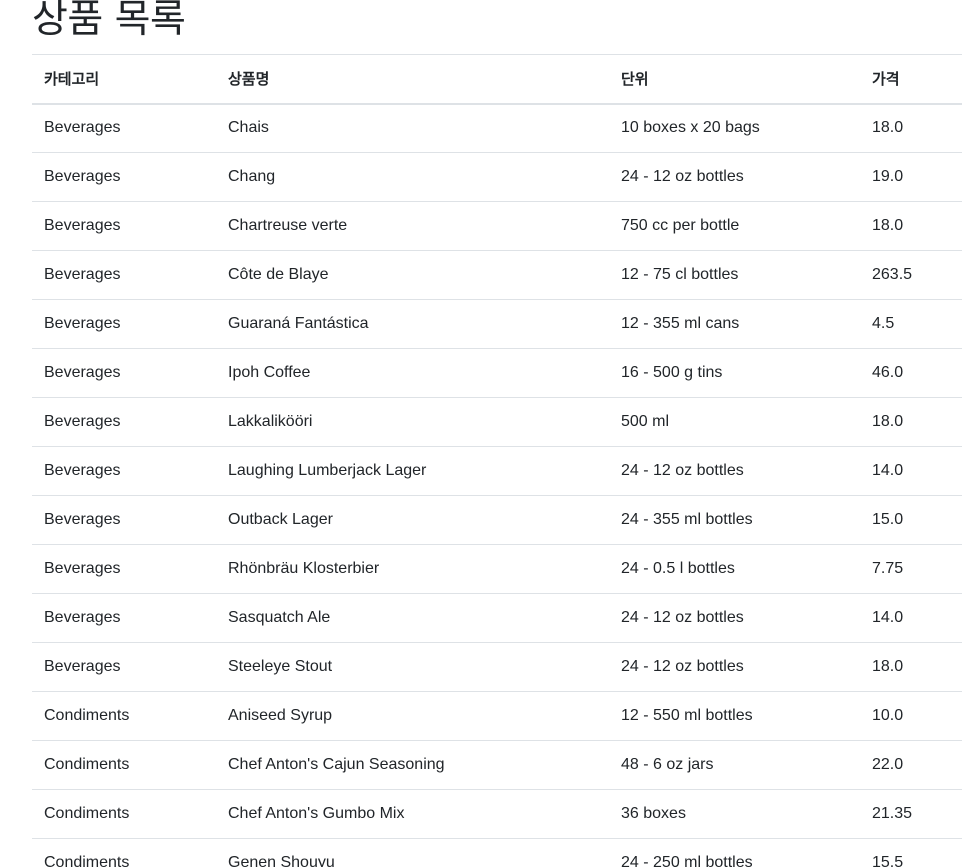 This screenshot has height=867, width=979. I want to click on table-row: Beverages Lakkalikööri 500 ml 18.0, so click(497, 422).